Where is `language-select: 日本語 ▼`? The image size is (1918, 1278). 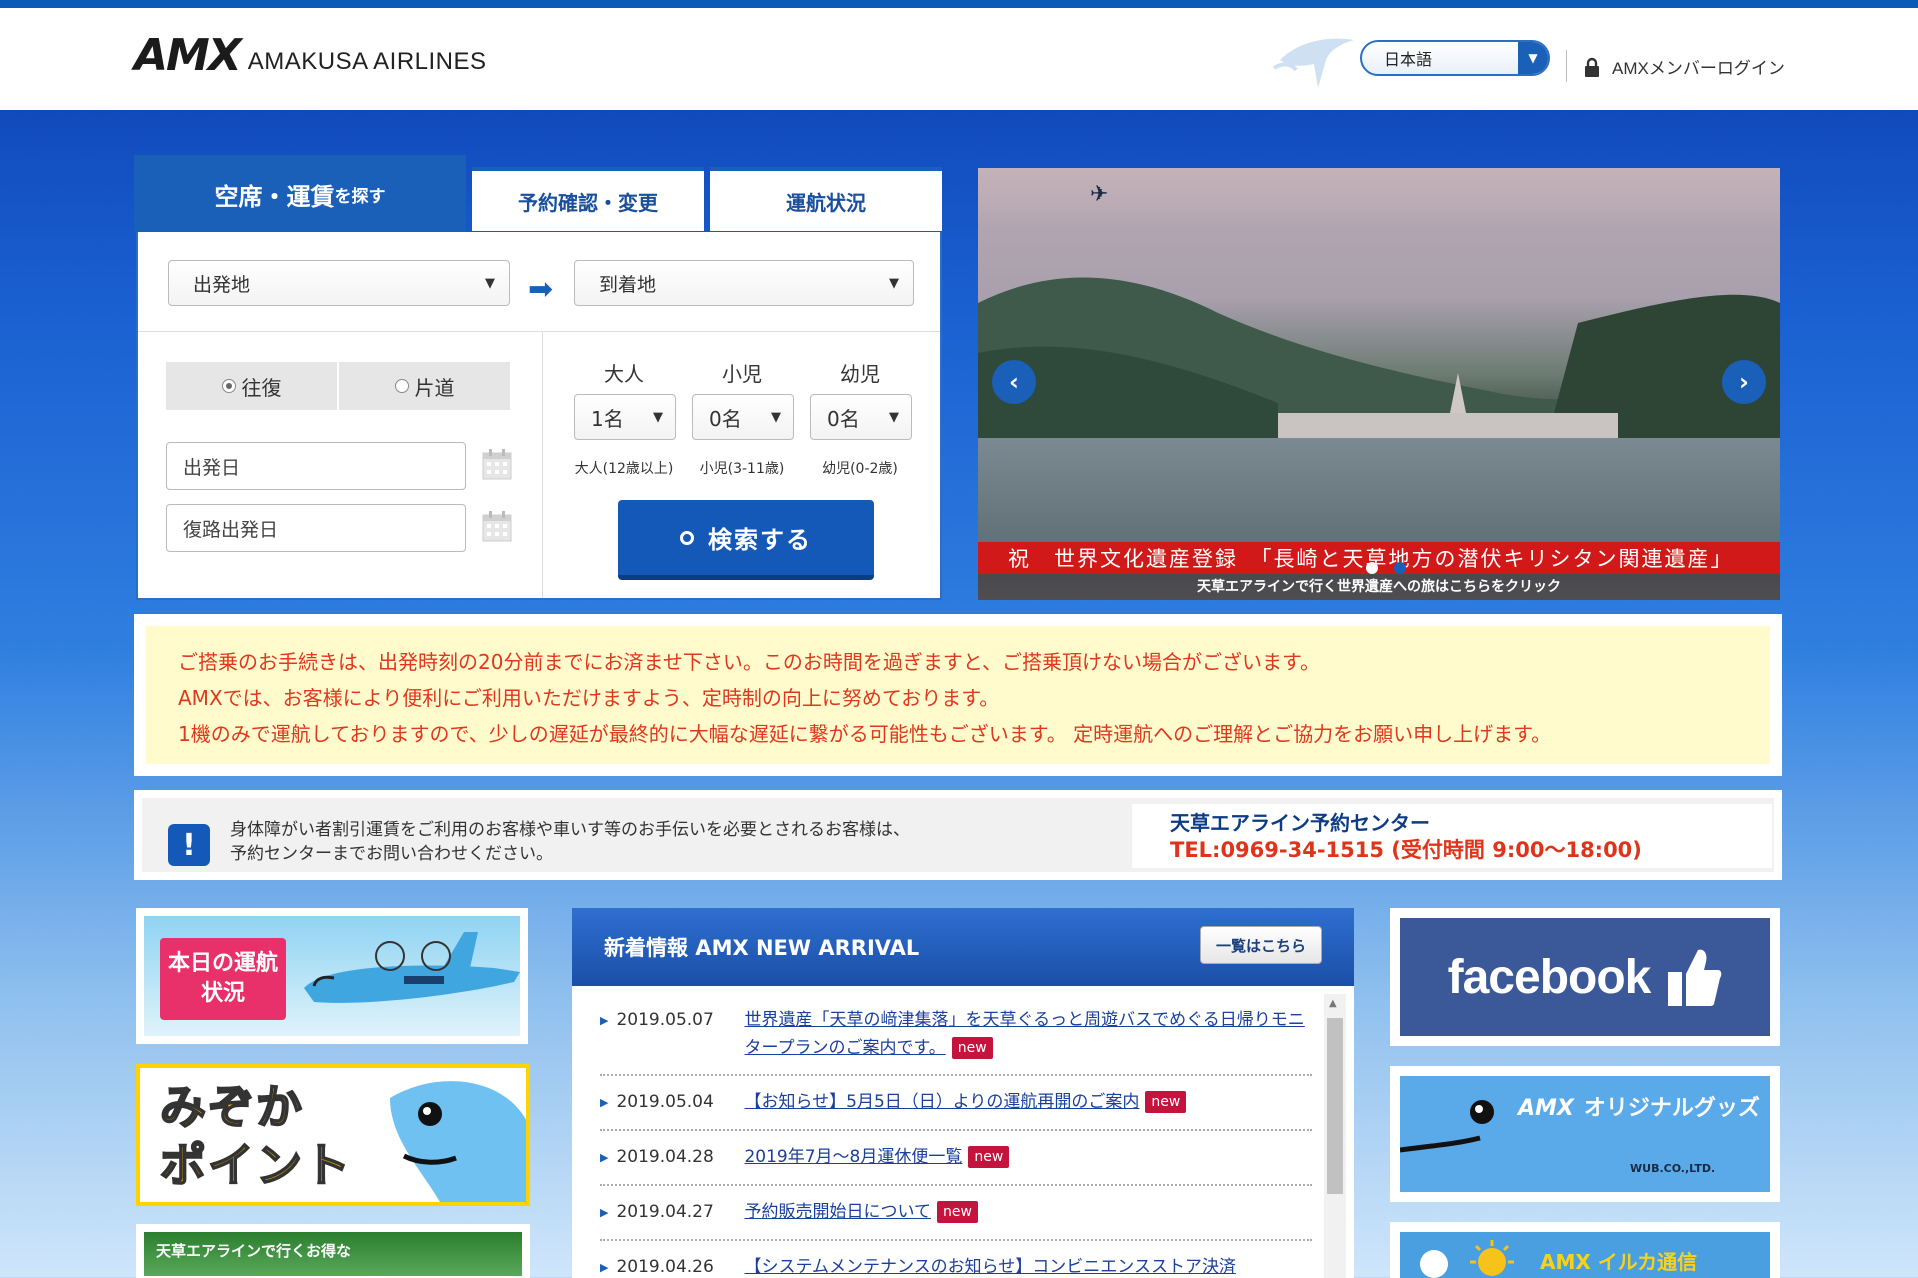 language-select: 日本語 ▼ is located at coordinates (1455, 58).